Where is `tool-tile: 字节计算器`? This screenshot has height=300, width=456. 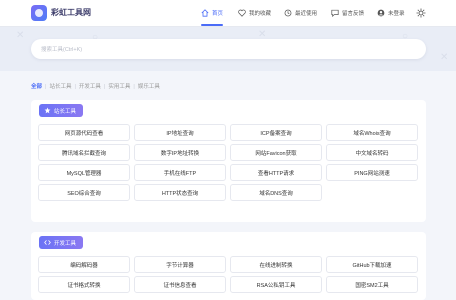 tool-tile: 字节计算器 is located at coordinates (180, 264).